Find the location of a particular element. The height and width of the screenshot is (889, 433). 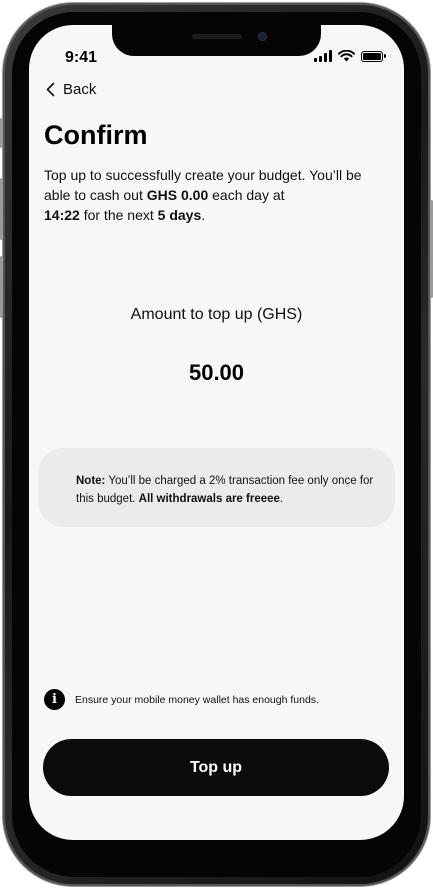

status-icons is located at coordinates (350, 56).